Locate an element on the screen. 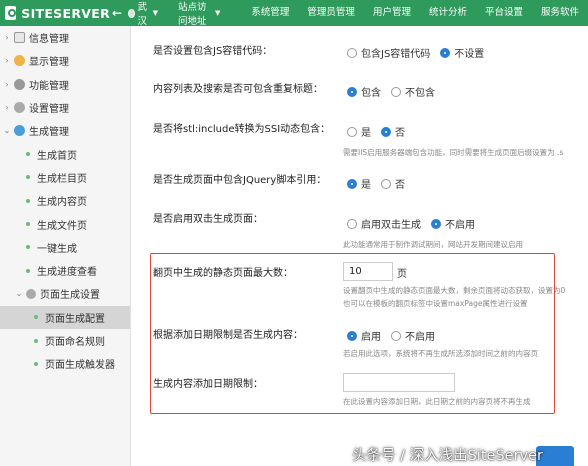  sidebar-item-page-gen: ⌄ 页面生成设置 is located at coordinates (65, 293).